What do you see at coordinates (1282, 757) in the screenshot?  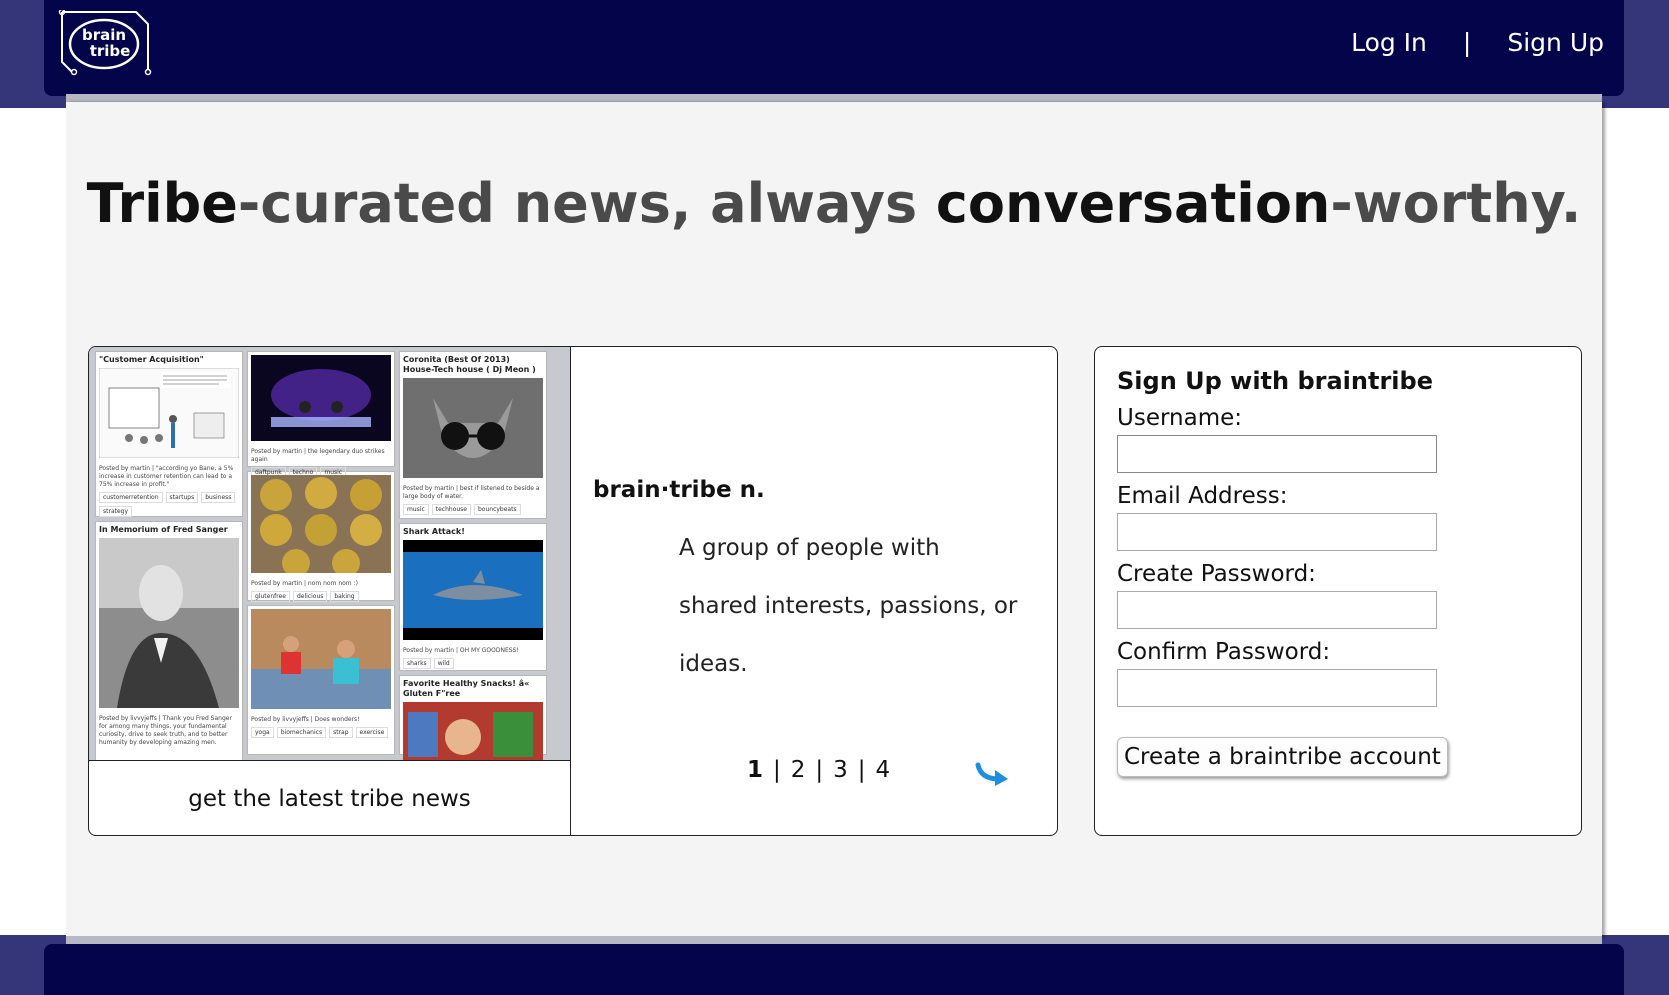 I see `create-account-button: Create a braintribe account` at bounding box center [1282, 757].